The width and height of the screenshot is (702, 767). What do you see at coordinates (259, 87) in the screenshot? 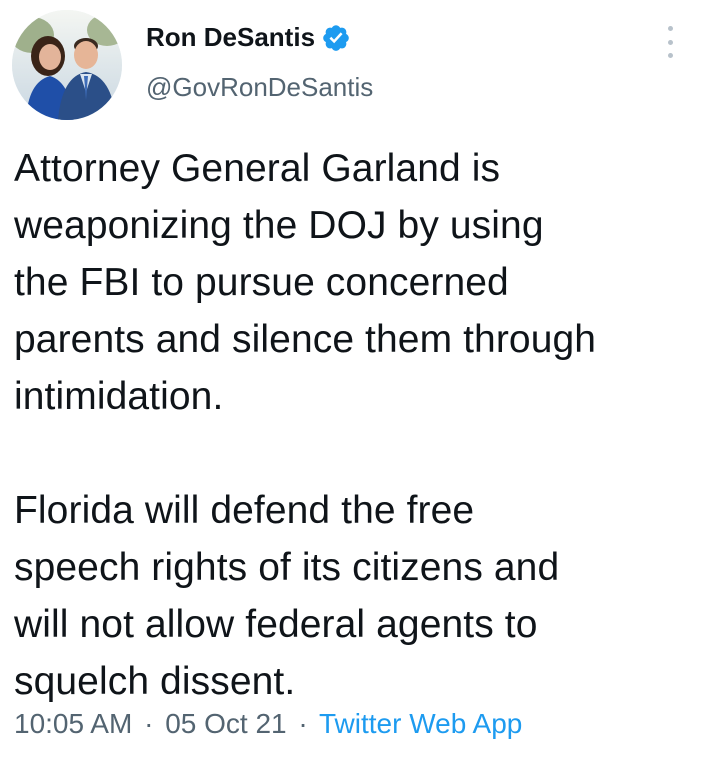
I see `author-handle: @GovRonDeSantis` at bounding box center [259, 87].